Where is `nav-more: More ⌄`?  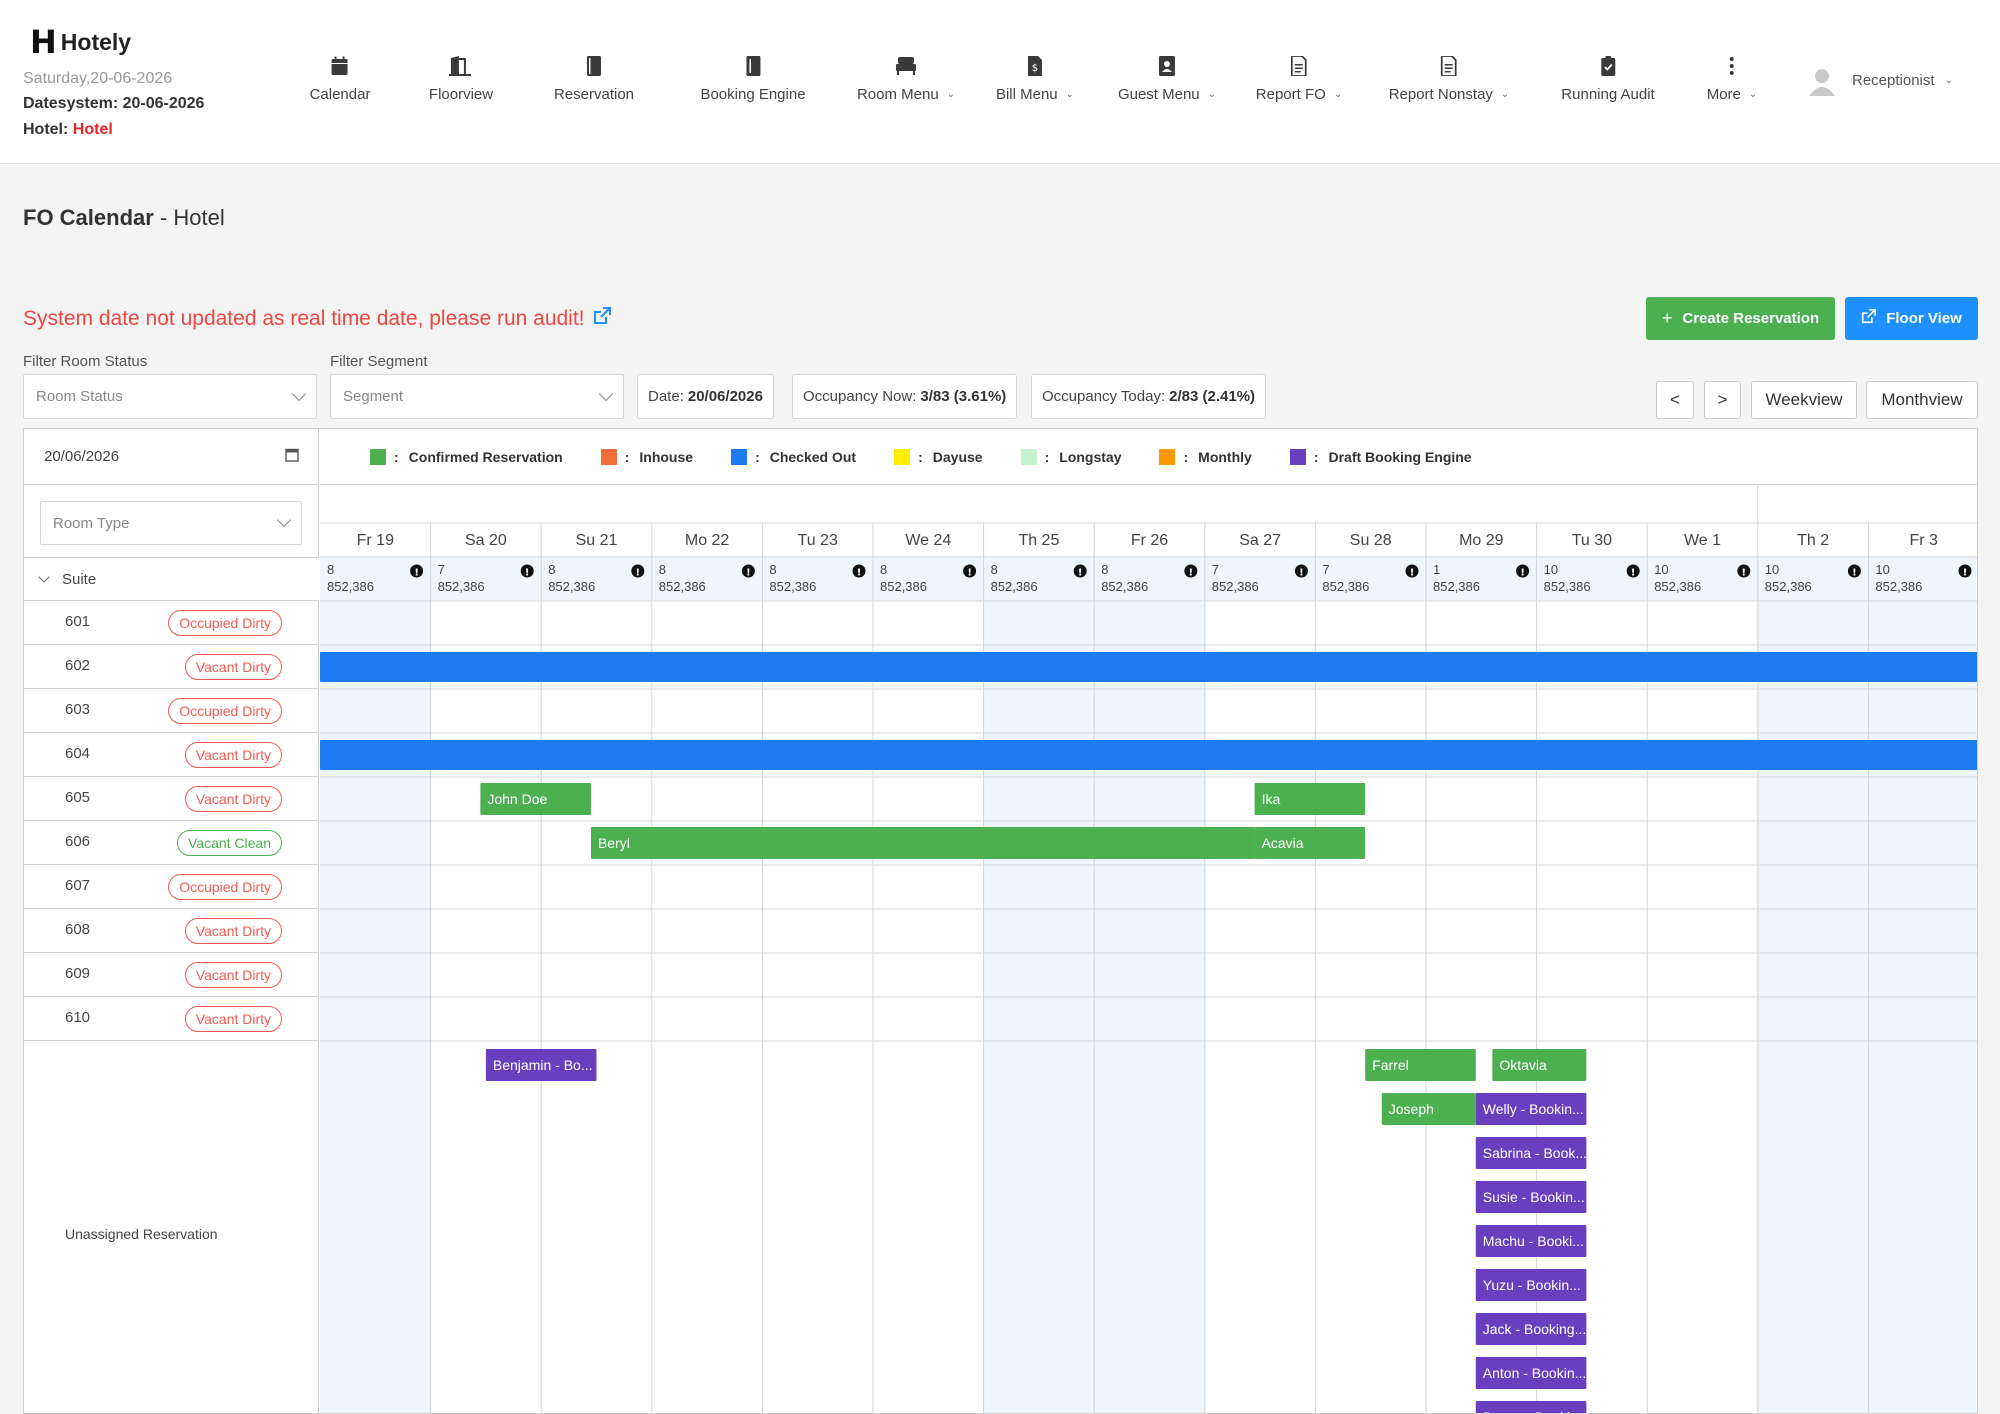
nav-more: More ⌄ is located at coordinates (1732, 80).